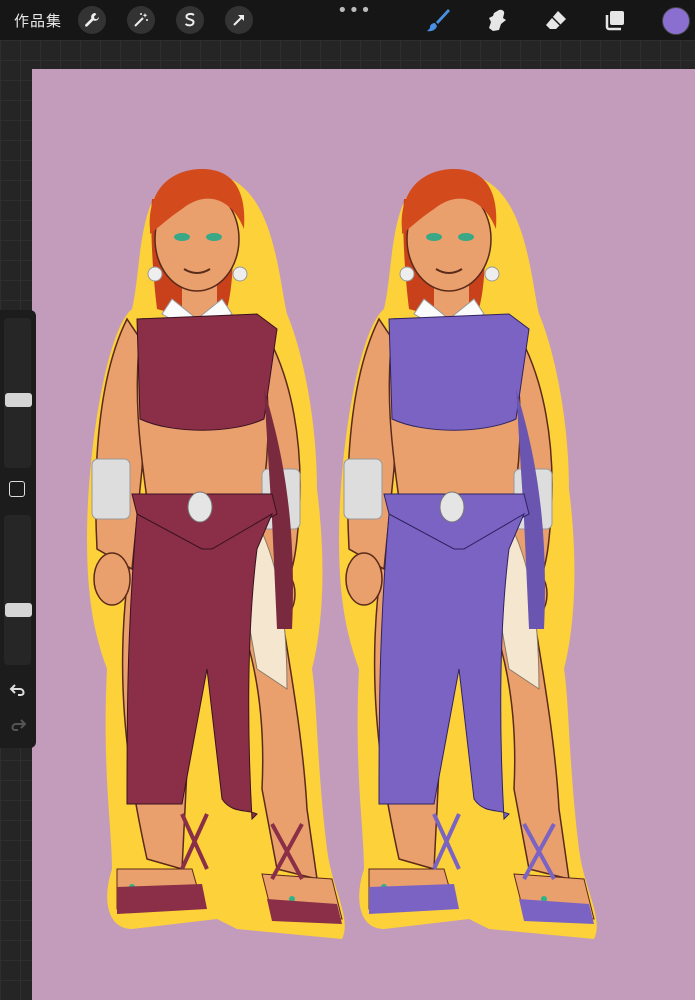 The height and width of the screenshot is (1000, 695). I want to click on layers-icon, so click(614, 21).